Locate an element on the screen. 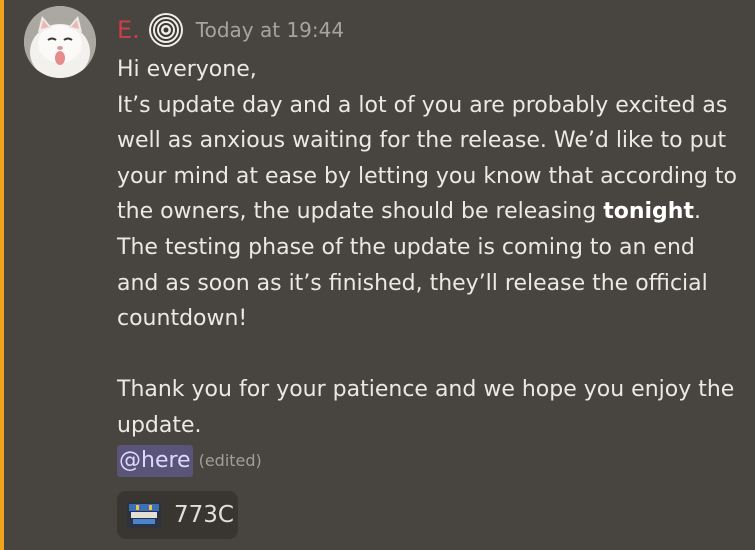  timestamp: Today at 19:44 is located at coordinates (270, 30).